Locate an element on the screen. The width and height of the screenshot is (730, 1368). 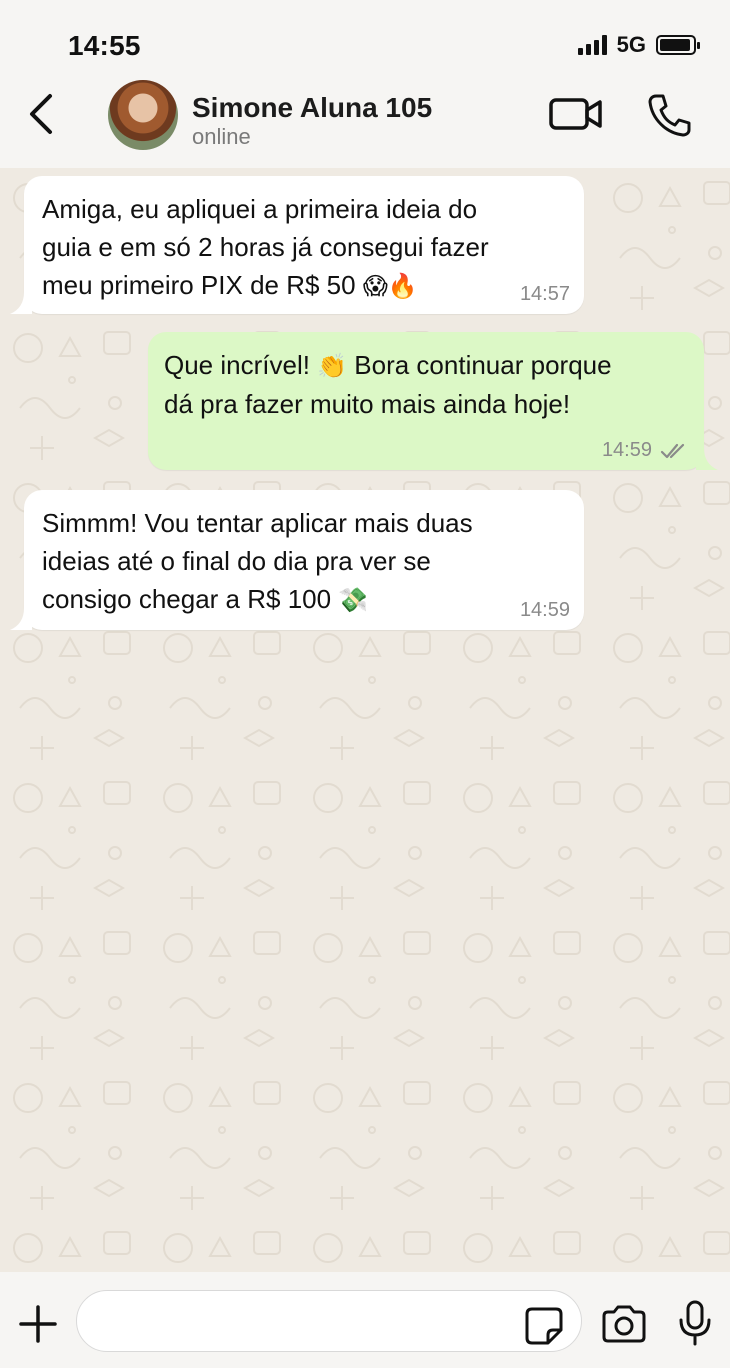
signal-icon is located at coordinates (592, 45).